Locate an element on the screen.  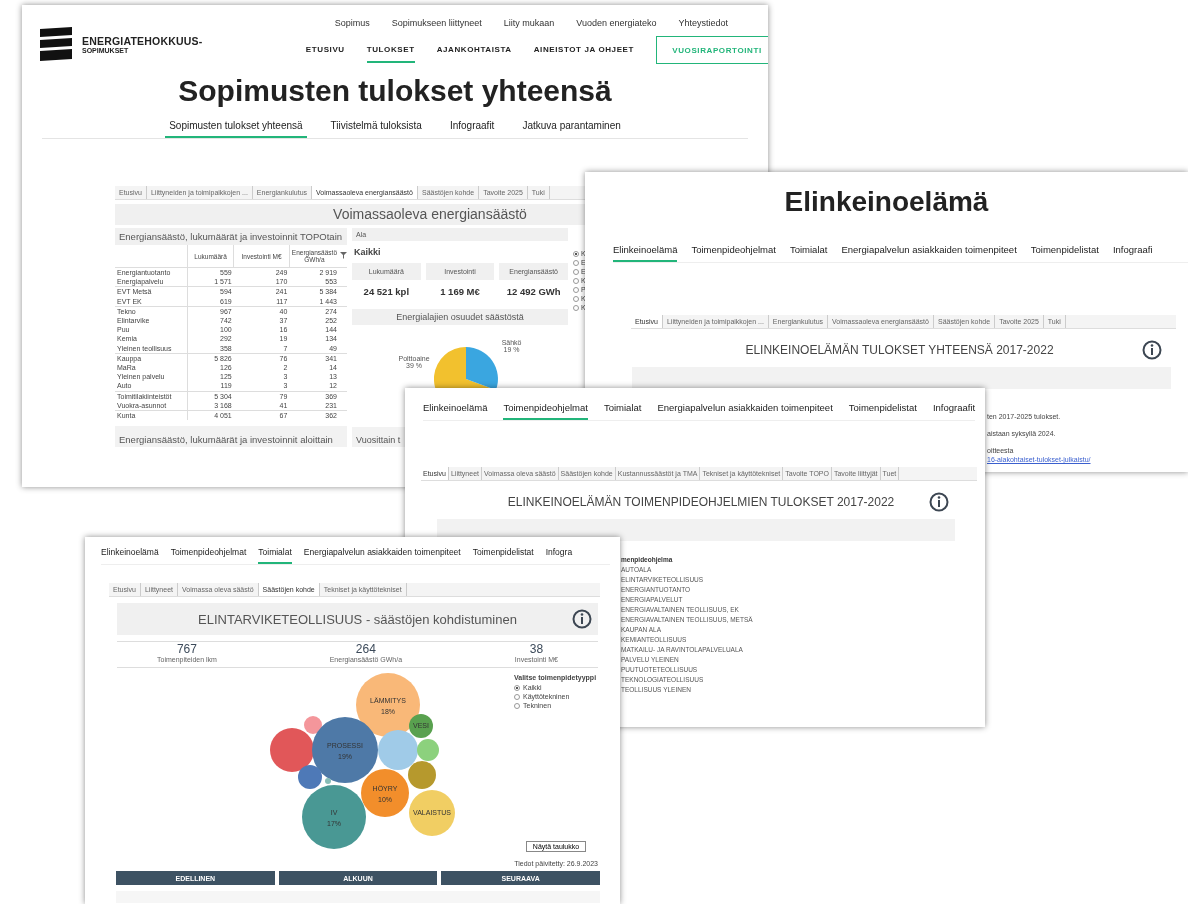
section-title: Energiansäästö, lukumäärät ja investoinnit aloittain is located at coordinates (231, 437).